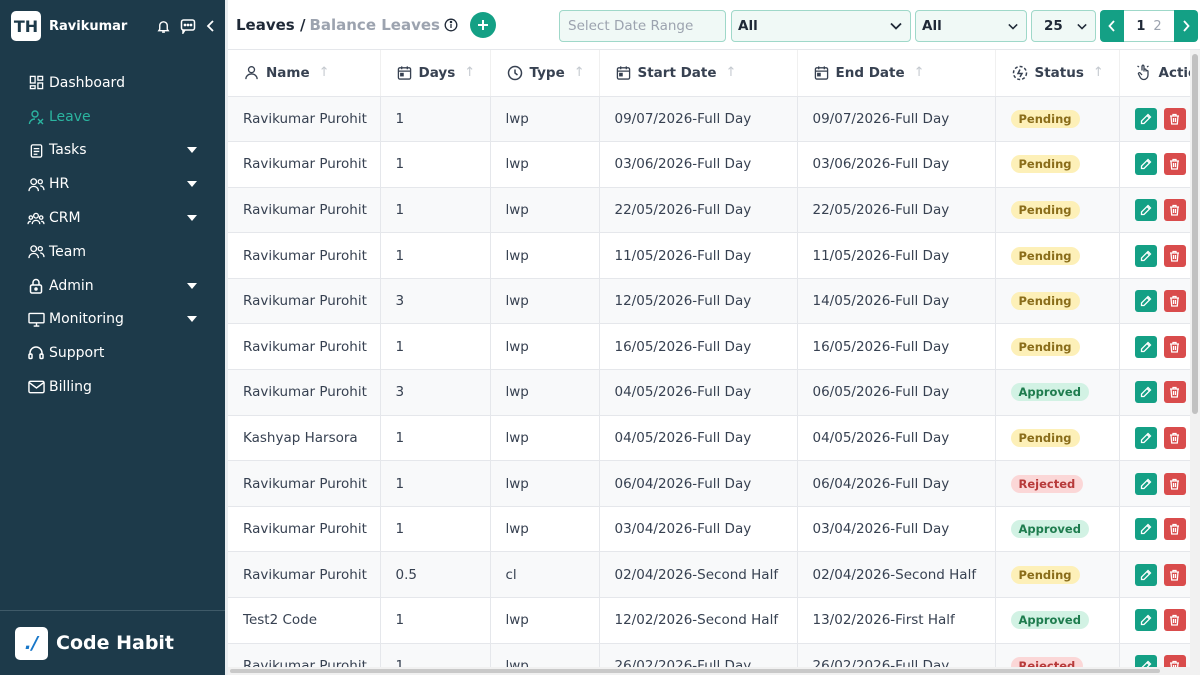 The height and width of the screenshot is (675, 1200). I want to click on horizontal-scrollbar, so click(709, 671).